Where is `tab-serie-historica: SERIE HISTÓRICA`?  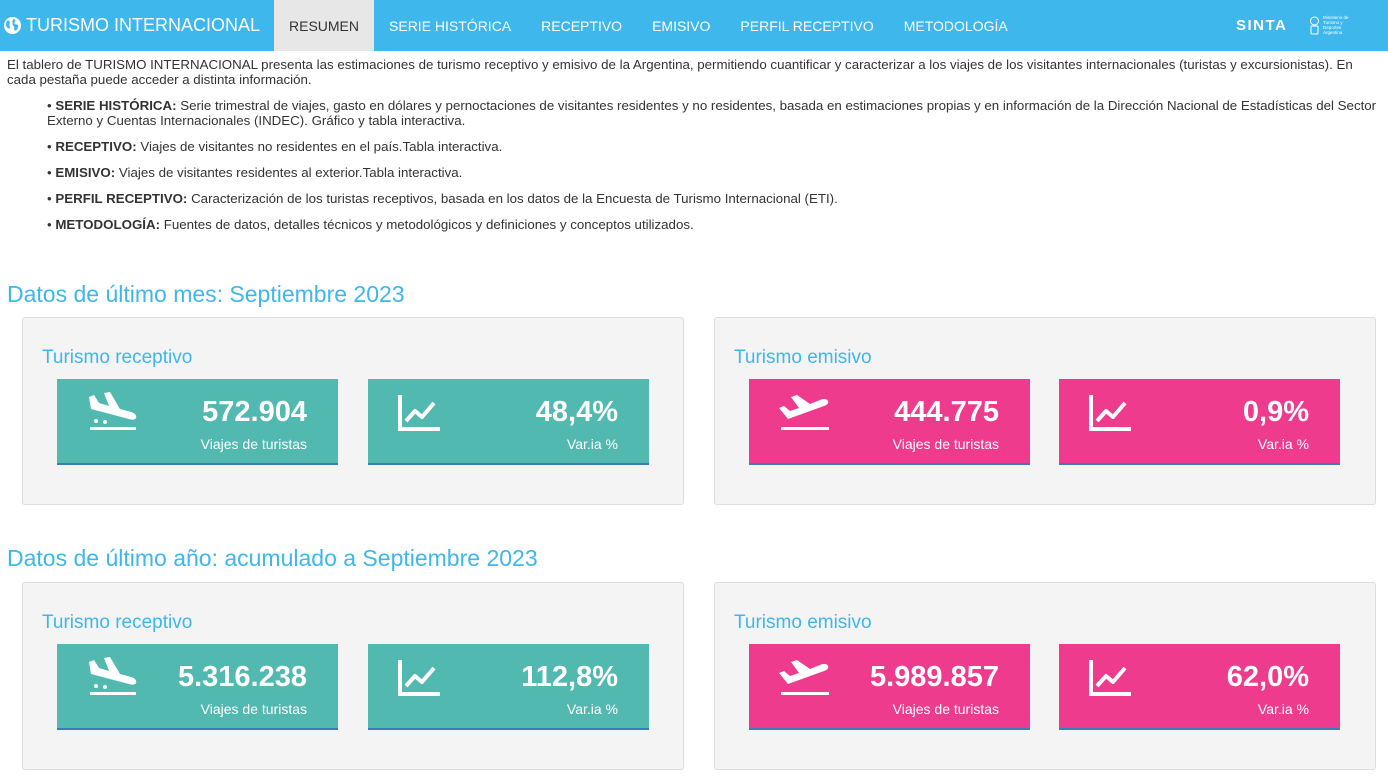 tab-serie-historica: SERIE HISTÓRICA is located at coordinates (450, 25).